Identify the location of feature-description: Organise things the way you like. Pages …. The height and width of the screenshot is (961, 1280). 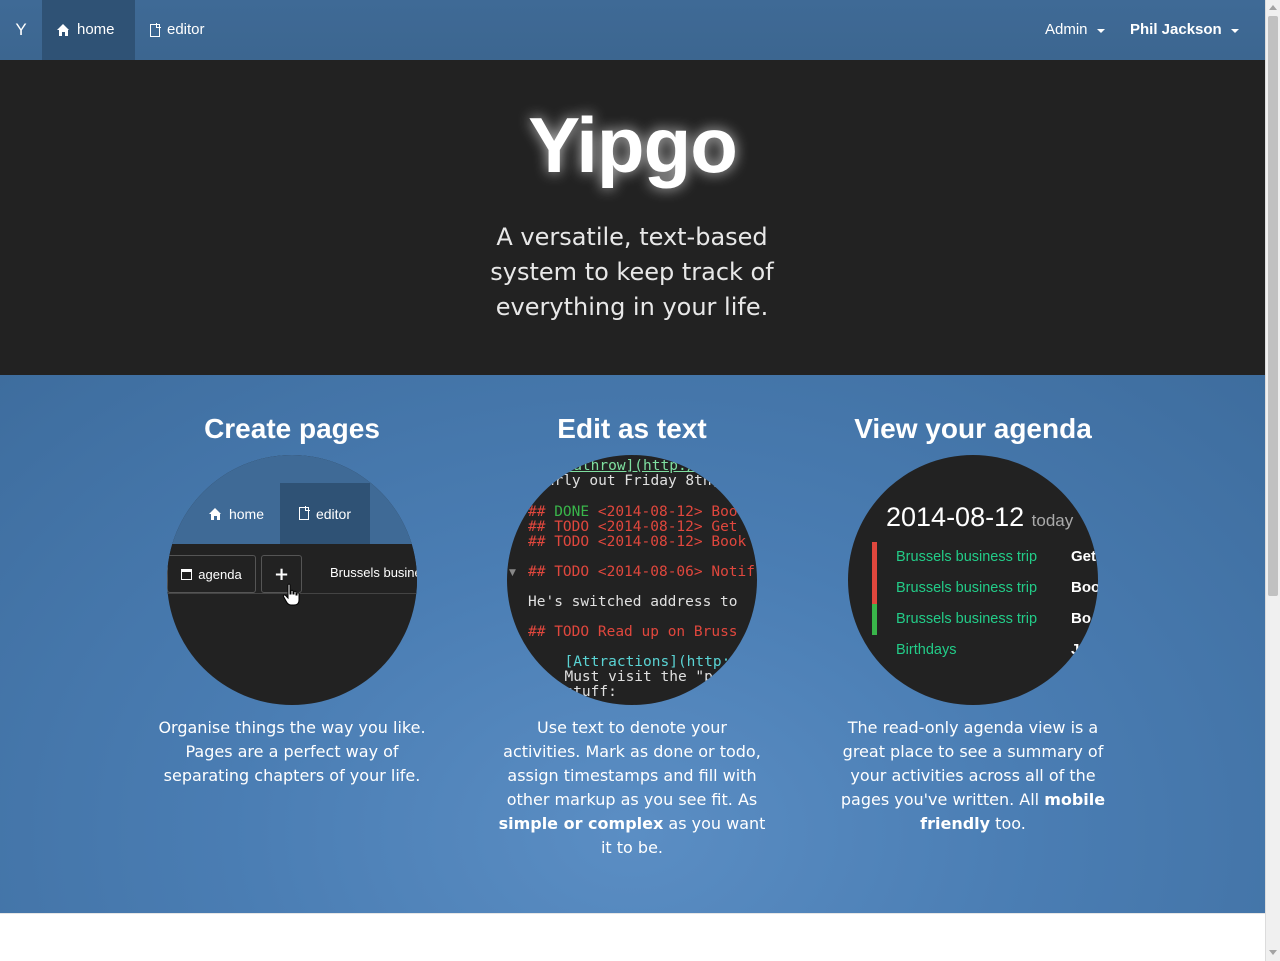
(292, 751).